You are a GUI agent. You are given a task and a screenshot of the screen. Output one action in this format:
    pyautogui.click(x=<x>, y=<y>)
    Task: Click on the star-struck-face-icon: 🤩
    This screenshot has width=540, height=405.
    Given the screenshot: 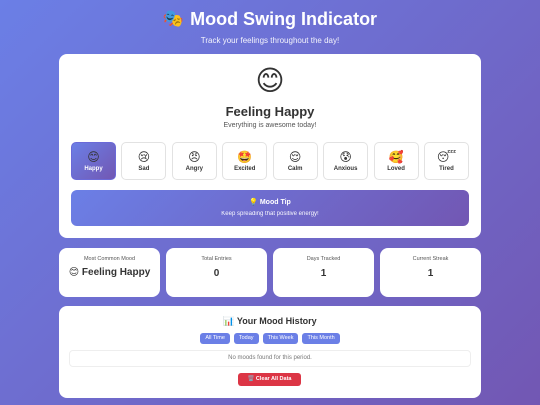 What is the action you would take?
    pyautogui.click(x=245, y=157)
    